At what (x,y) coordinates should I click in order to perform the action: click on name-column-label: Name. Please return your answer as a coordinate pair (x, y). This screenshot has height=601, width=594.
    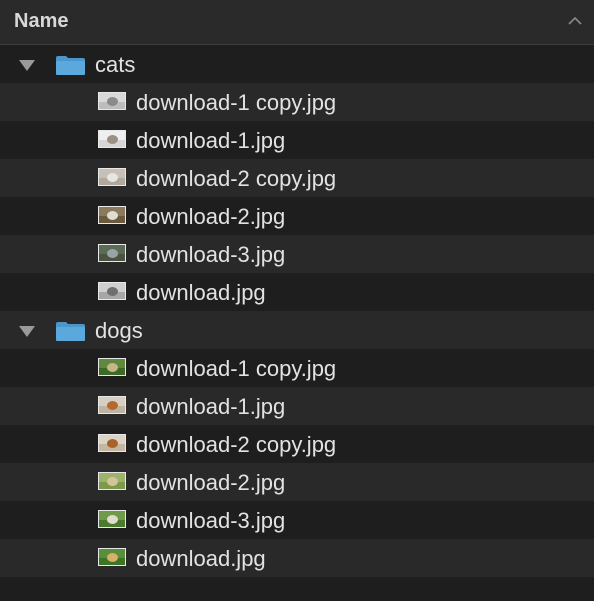
    Looking at the image, I should click on (41, 21).